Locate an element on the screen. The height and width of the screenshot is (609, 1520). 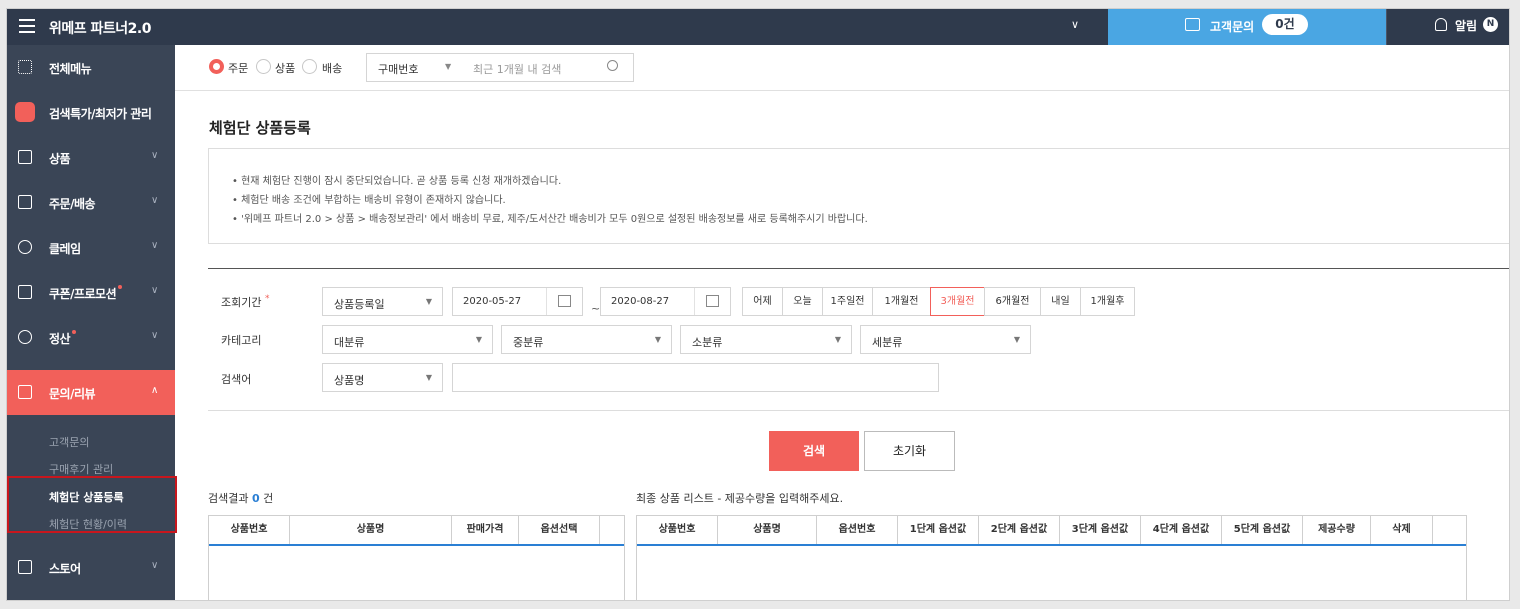
sidebar-item-settlement: 정산 ∨ is located at coordinates (91, 337).